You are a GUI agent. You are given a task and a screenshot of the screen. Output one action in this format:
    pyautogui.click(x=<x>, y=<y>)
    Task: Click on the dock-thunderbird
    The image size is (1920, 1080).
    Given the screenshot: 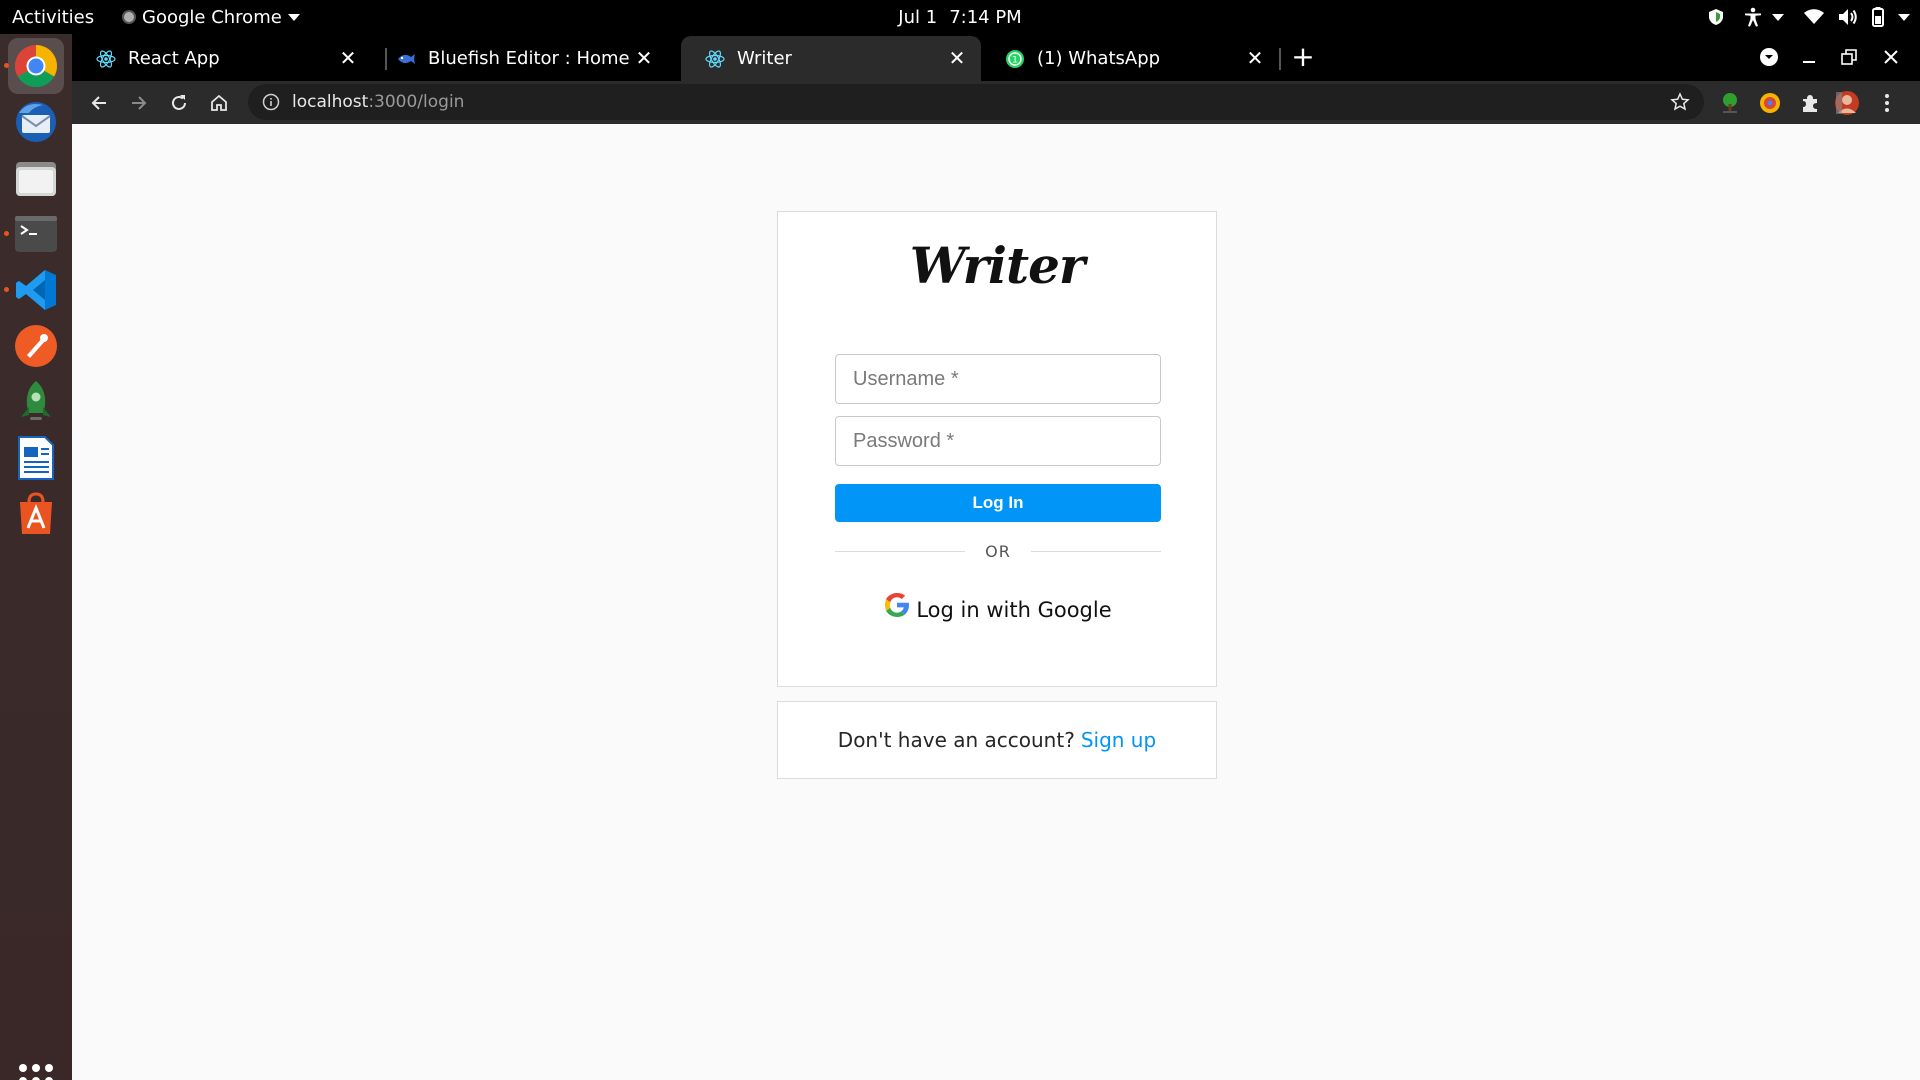 What is the action you would take?
    pyautogui.click(x=36, y=122)
    